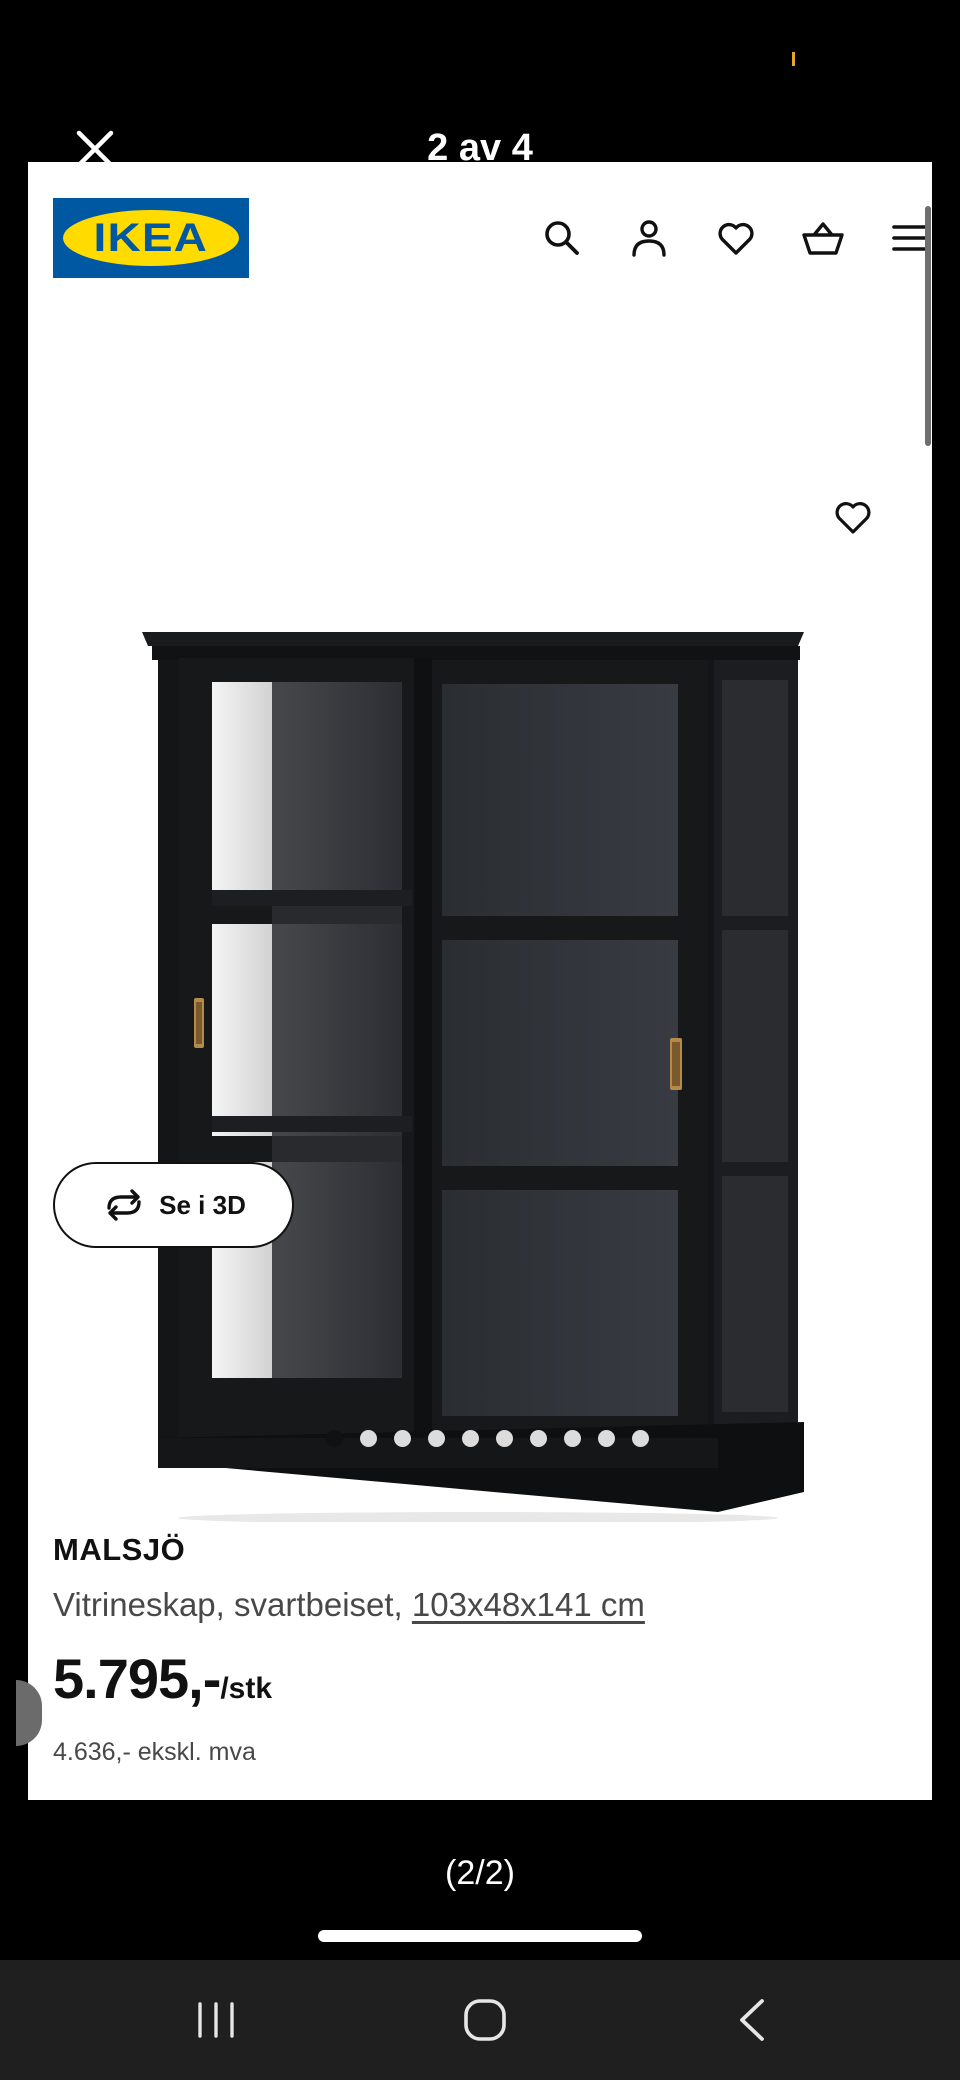 This screenshot has height=2080, width=960. What do you see at coordinates (154, 1752) in the screenshot?
I see `price-excl-vat: 4.636,- ekskl. mva` at bounding box center [154, 1752].